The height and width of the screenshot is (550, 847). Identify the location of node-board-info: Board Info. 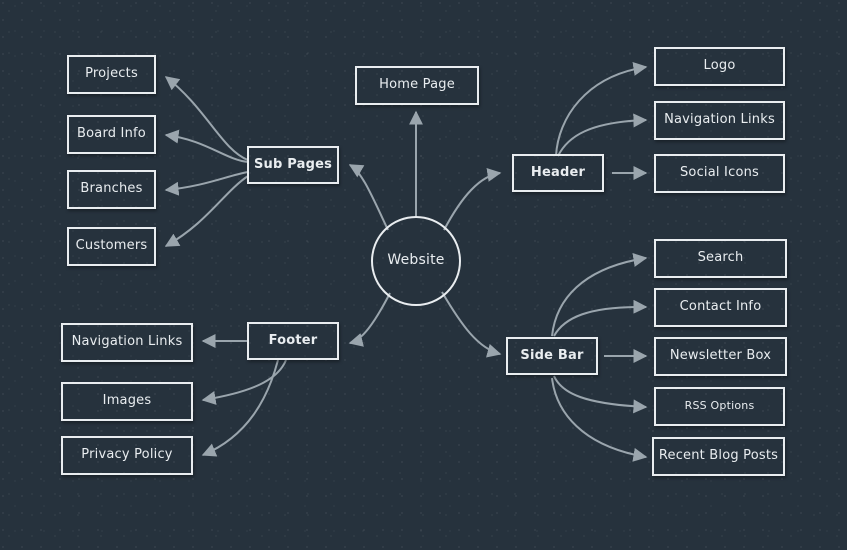
(111, 134).